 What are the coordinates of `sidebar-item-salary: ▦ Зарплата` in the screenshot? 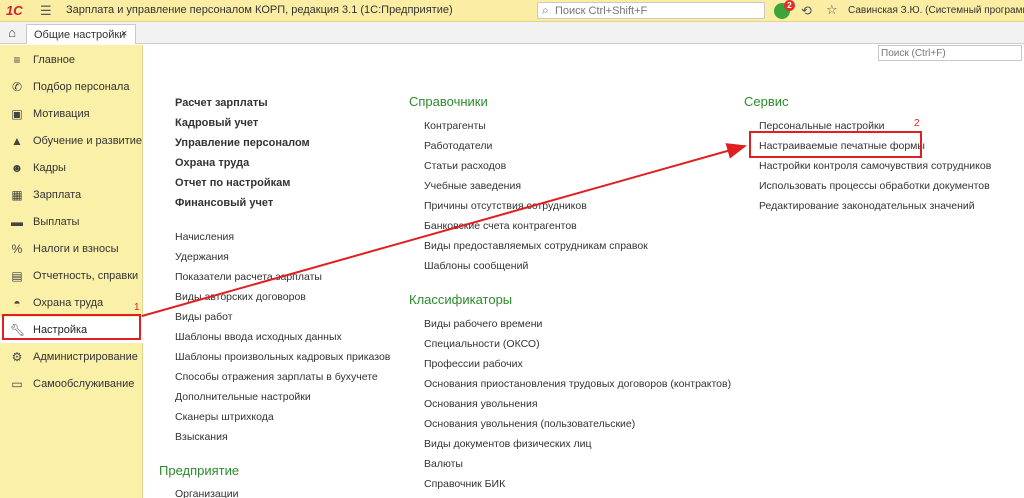 It's located at (71, 195).